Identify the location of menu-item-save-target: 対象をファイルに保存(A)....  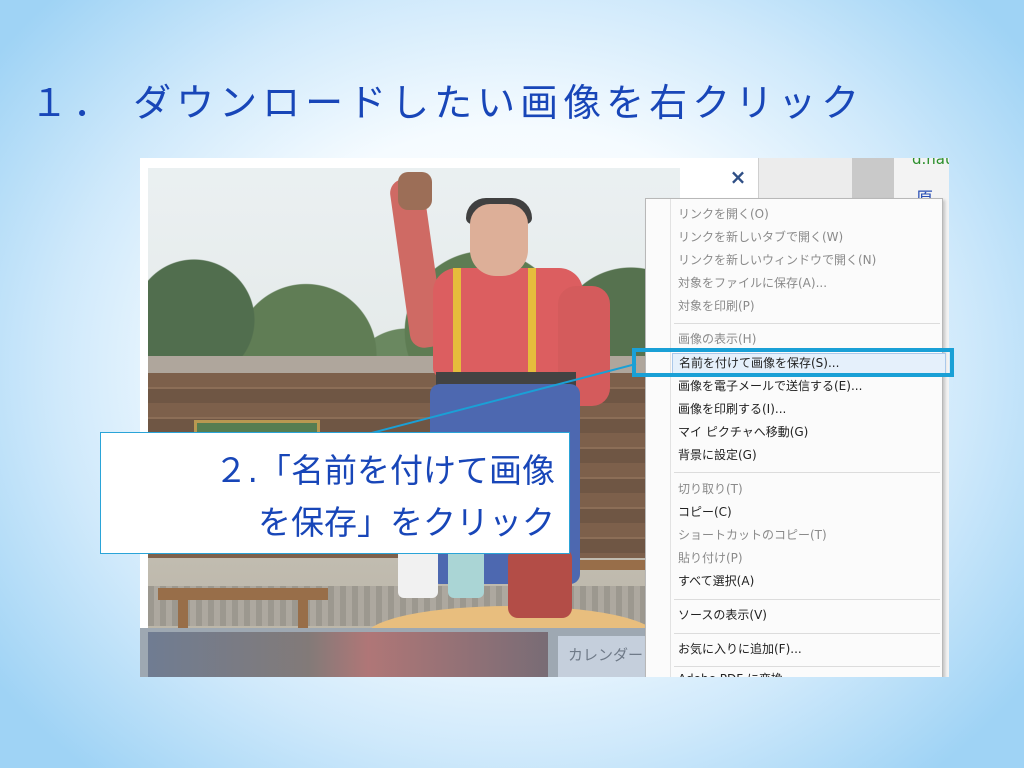
(752, 283).